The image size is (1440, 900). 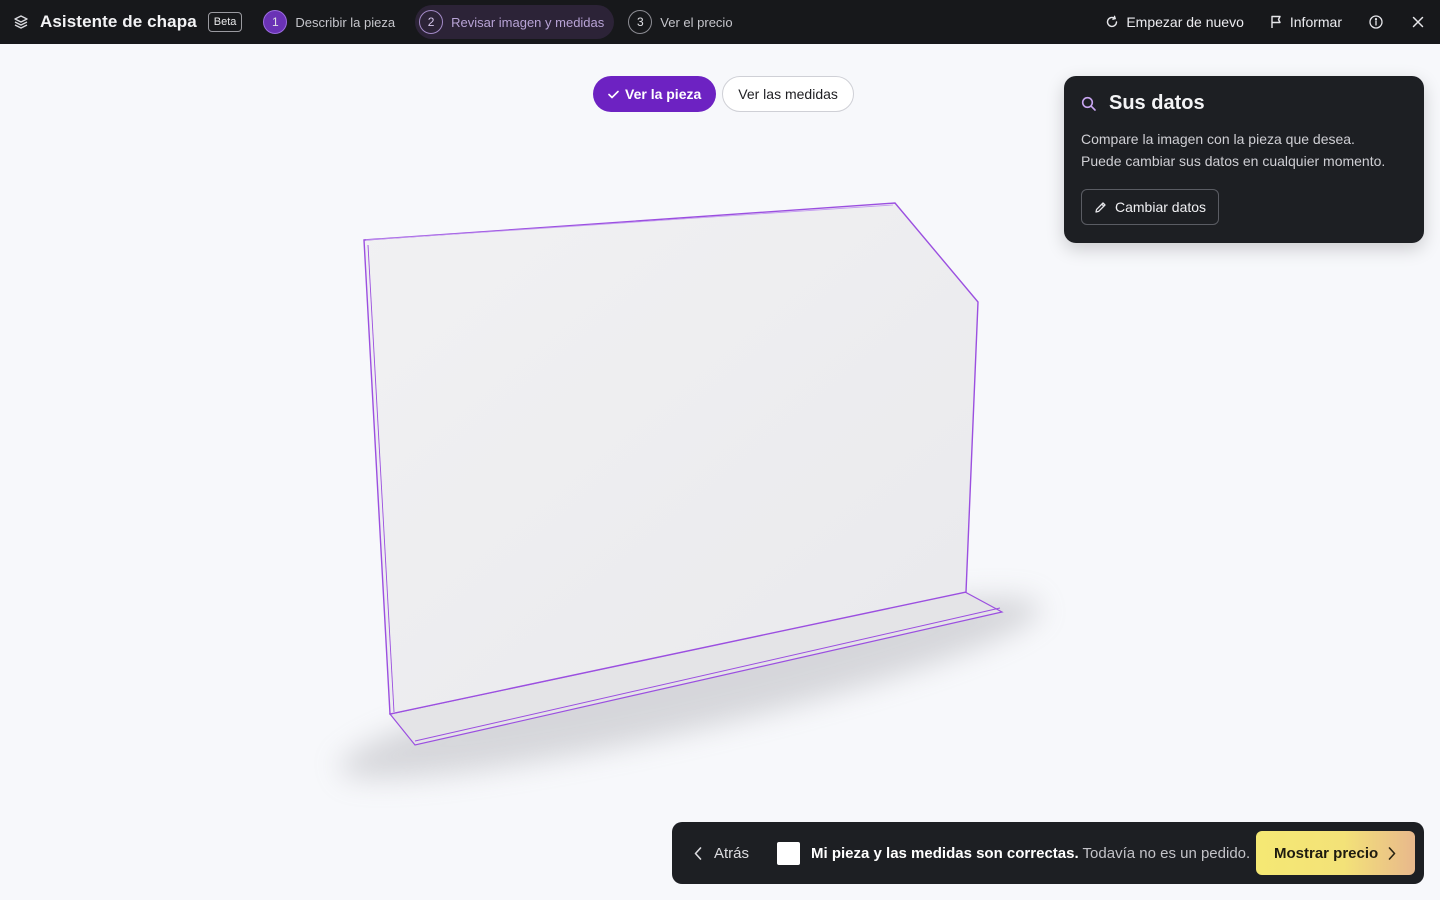 What do you see at coordinates (1166, 853) in the screenshot?
I see `confirm-note: Todavía no es un pedido.` at bounding box center [1166, 853].